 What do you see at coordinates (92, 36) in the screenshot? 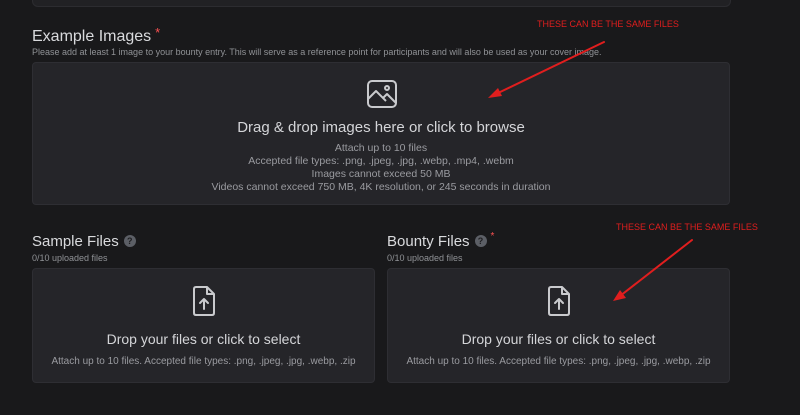
I see `example-images-label: Example Images` at bounding box center [92, 36].